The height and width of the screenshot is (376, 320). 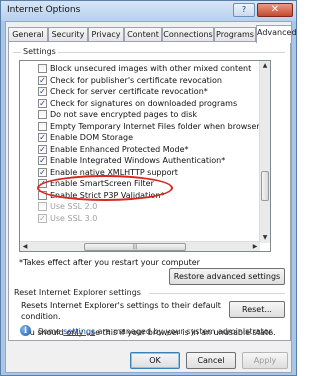 What do you see at coordinates (135, 247) in the screenshot?
I see `horizontal-scroll-thumb: |||` at bounding box center [135, 247].